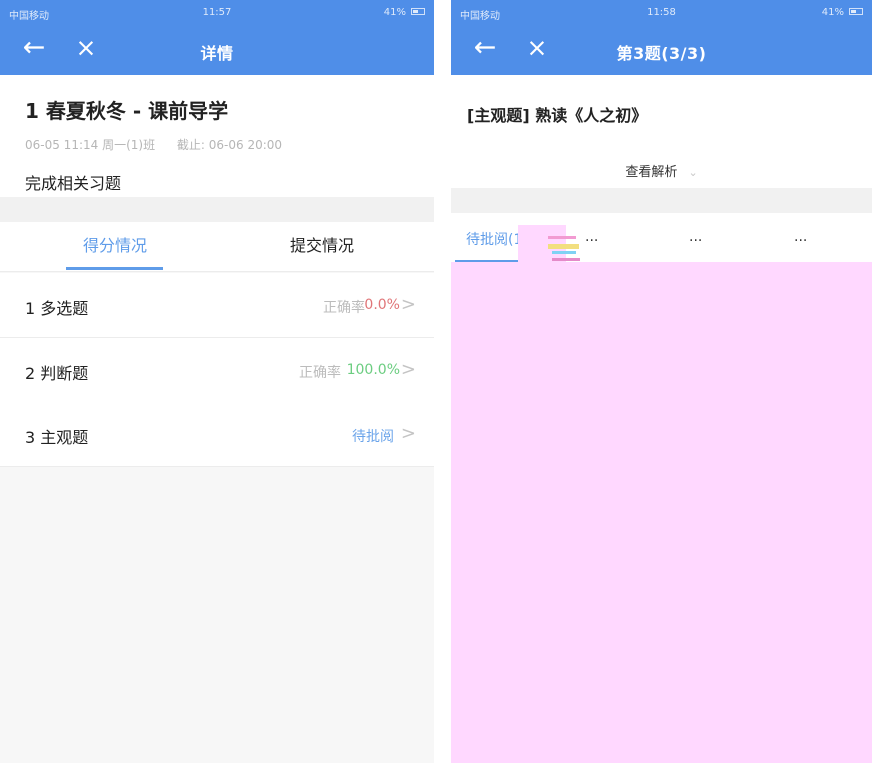 This screenshot has width=872, height=763. I want to click on question-title: [主观题] 熟读《人之初》, so click(557, 115).